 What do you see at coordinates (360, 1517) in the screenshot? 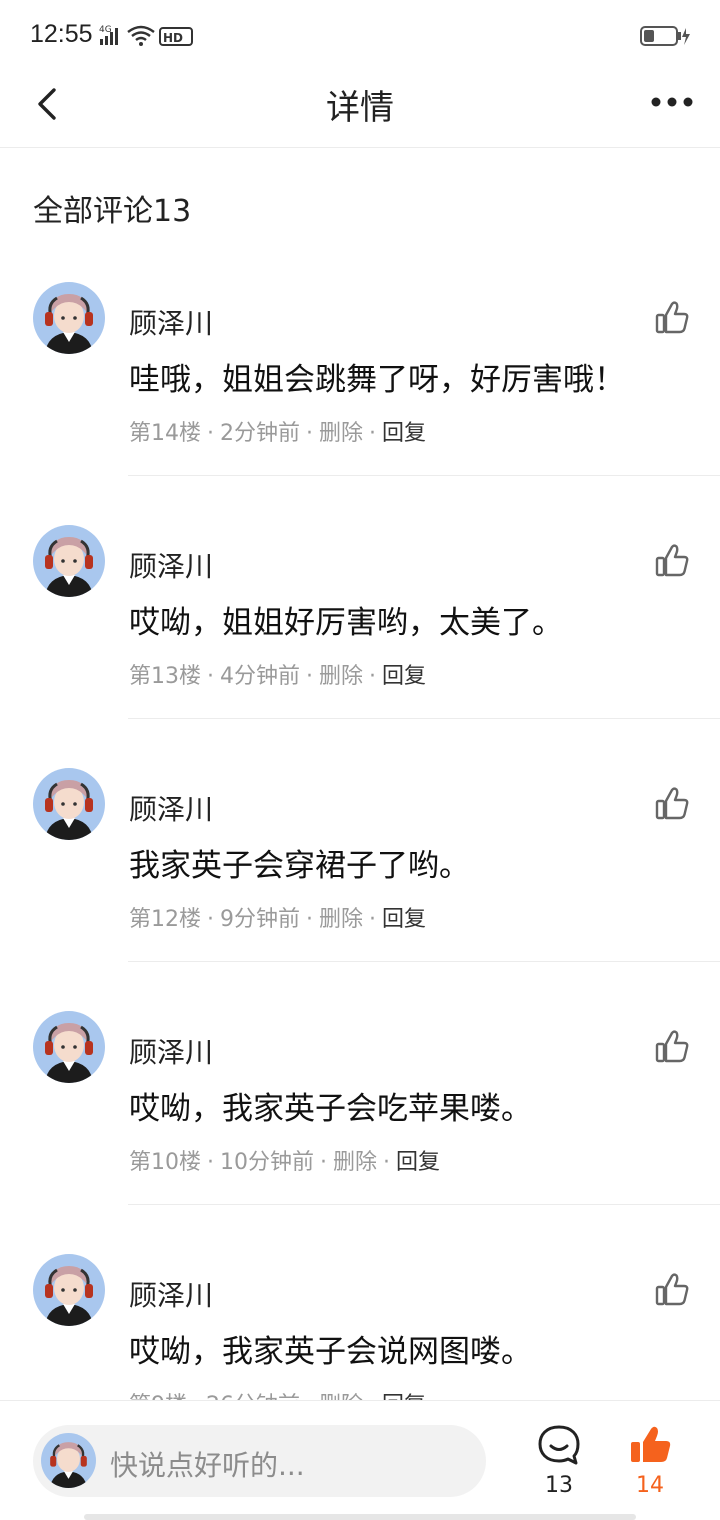
I see `home-indicator` at bounding box center [360, 1517].